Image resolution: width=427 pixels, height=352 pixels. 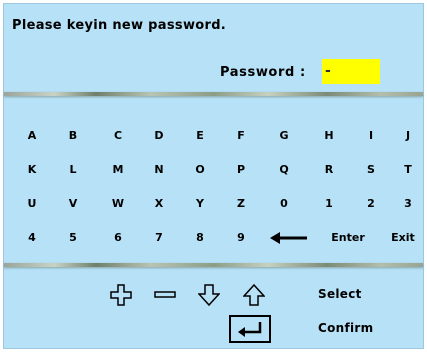 What do you see at coordinates (200, 136) in the screenshot?
I see `key-e: E` at bounding box center [200, 136].